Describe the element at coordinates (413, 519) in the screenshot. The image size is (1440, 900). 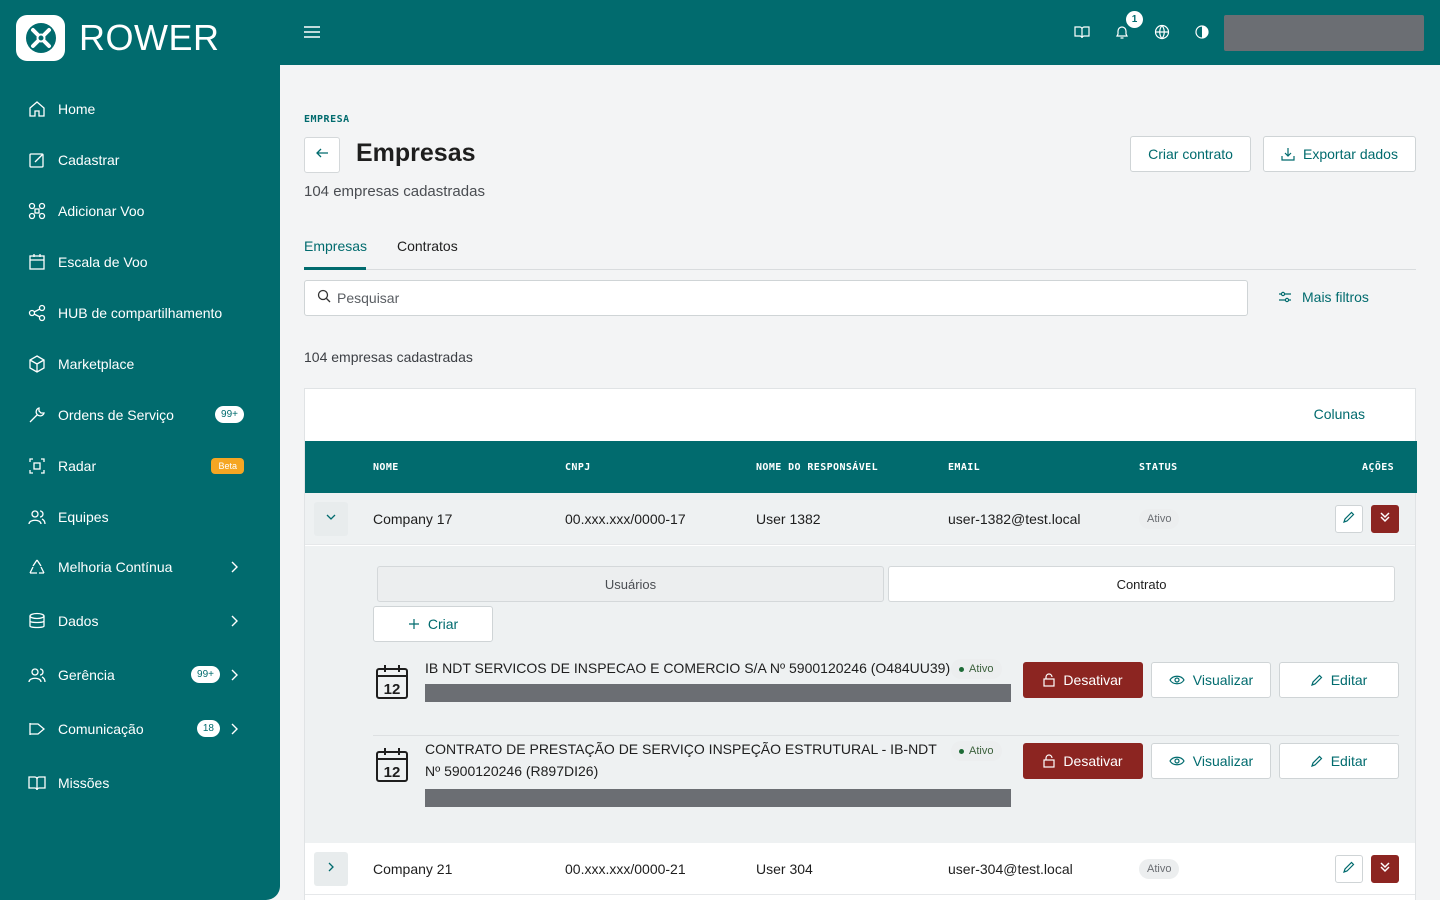
I see `company-name: Company 17` at that location.